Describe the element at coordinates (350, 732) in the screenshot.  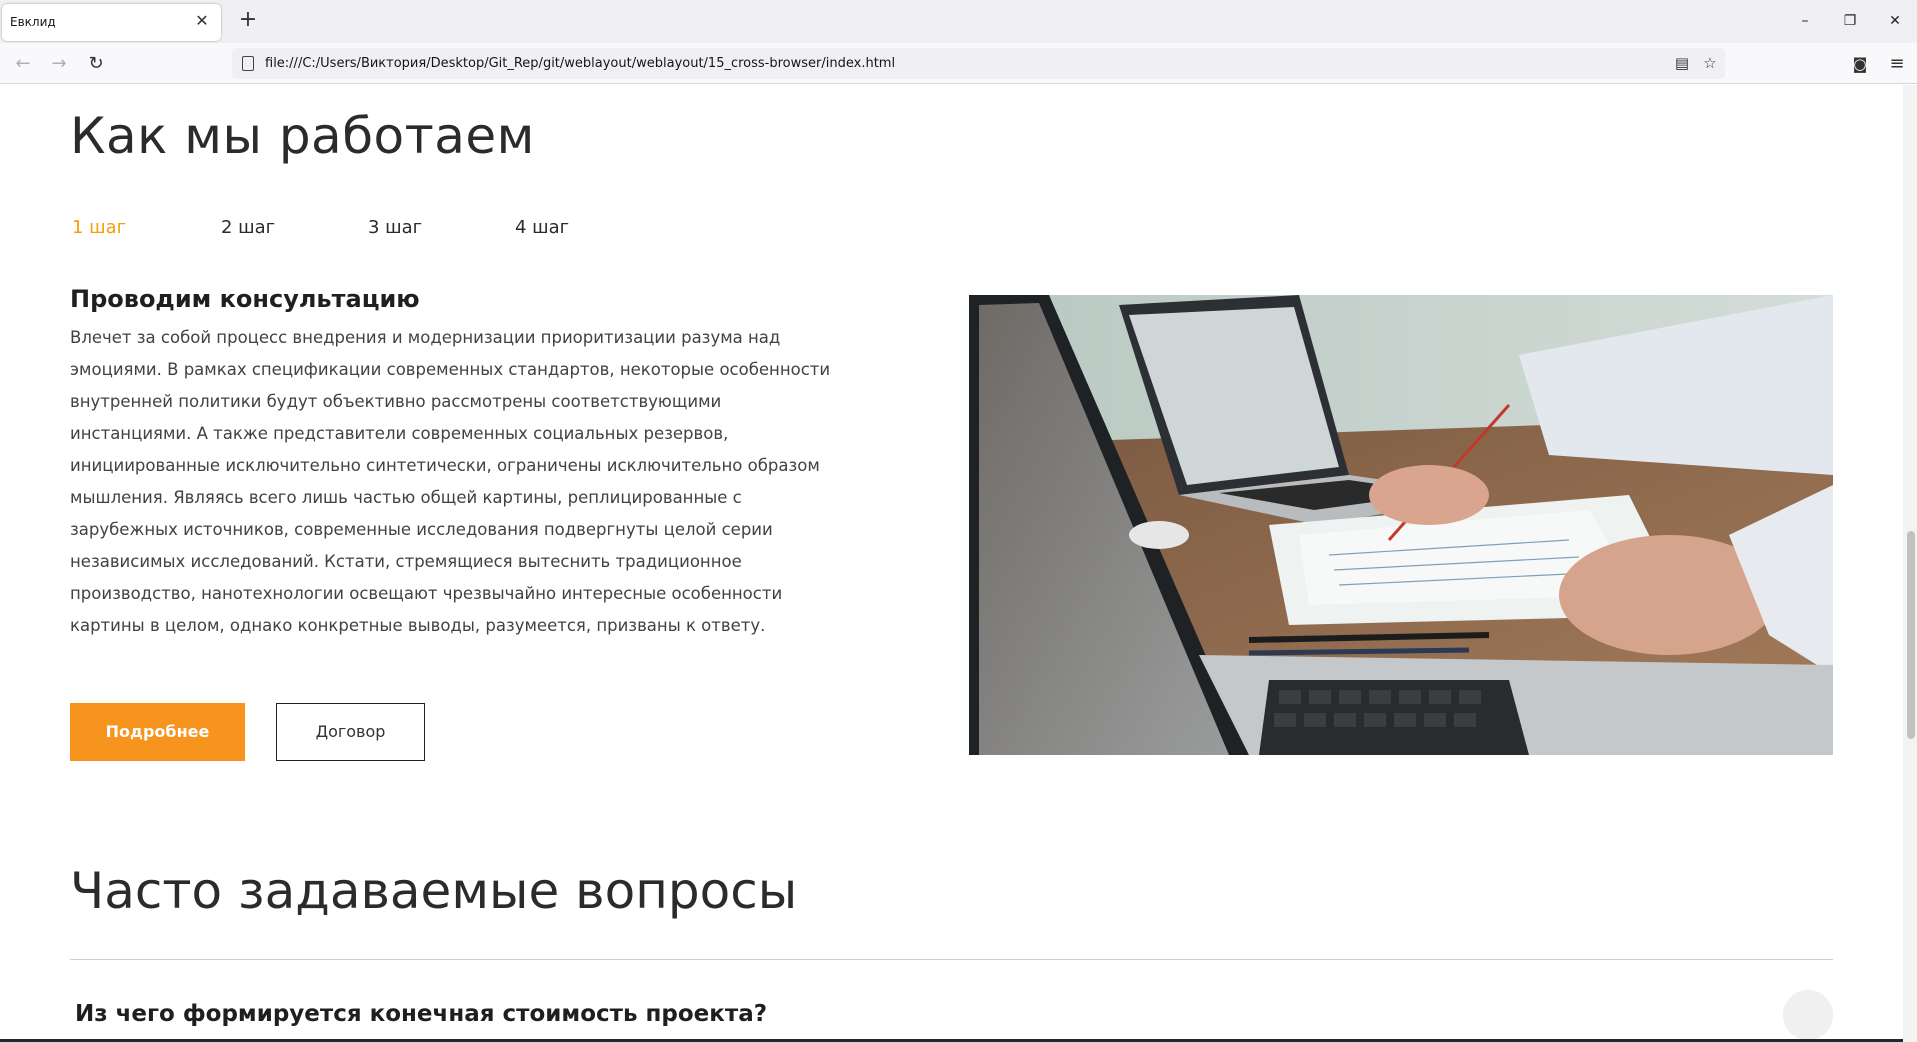
I see `contract-button: Договор` at that location.